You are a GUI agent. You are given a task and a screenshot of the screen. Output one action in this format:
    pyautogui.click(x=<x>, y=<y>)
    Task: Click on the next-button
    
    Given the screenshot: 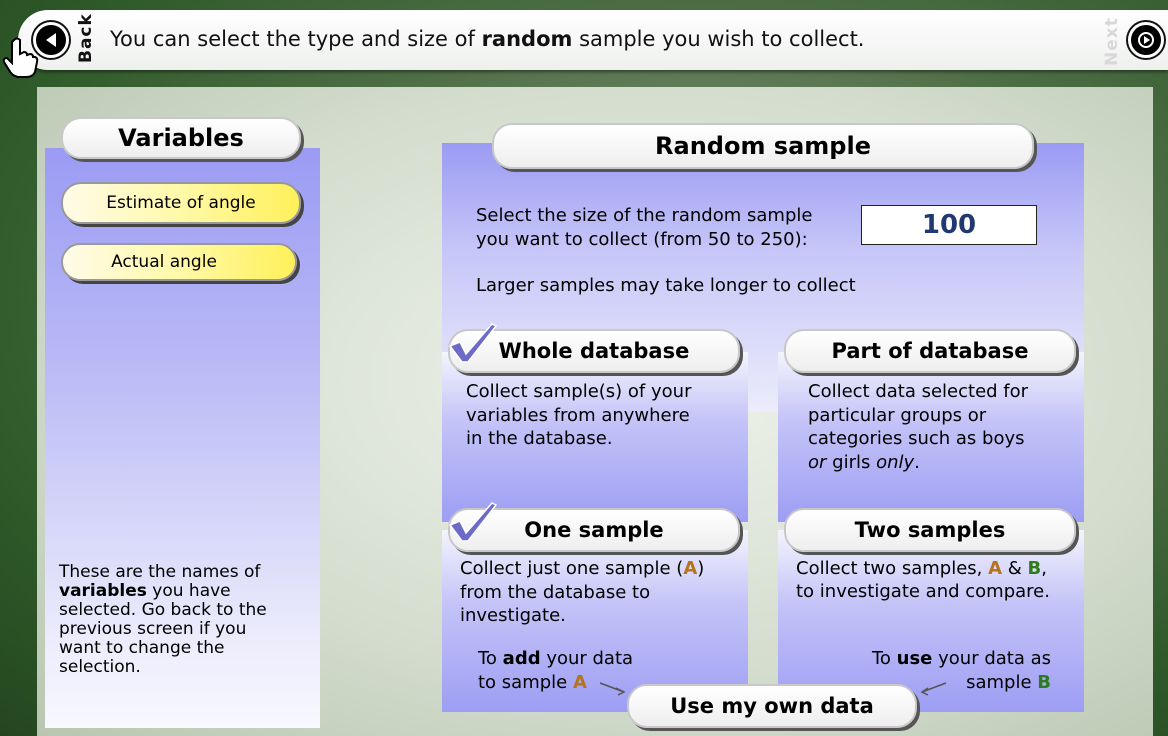 What is the action you would take?
    pyautogui.click(x=1146, y=40)
    